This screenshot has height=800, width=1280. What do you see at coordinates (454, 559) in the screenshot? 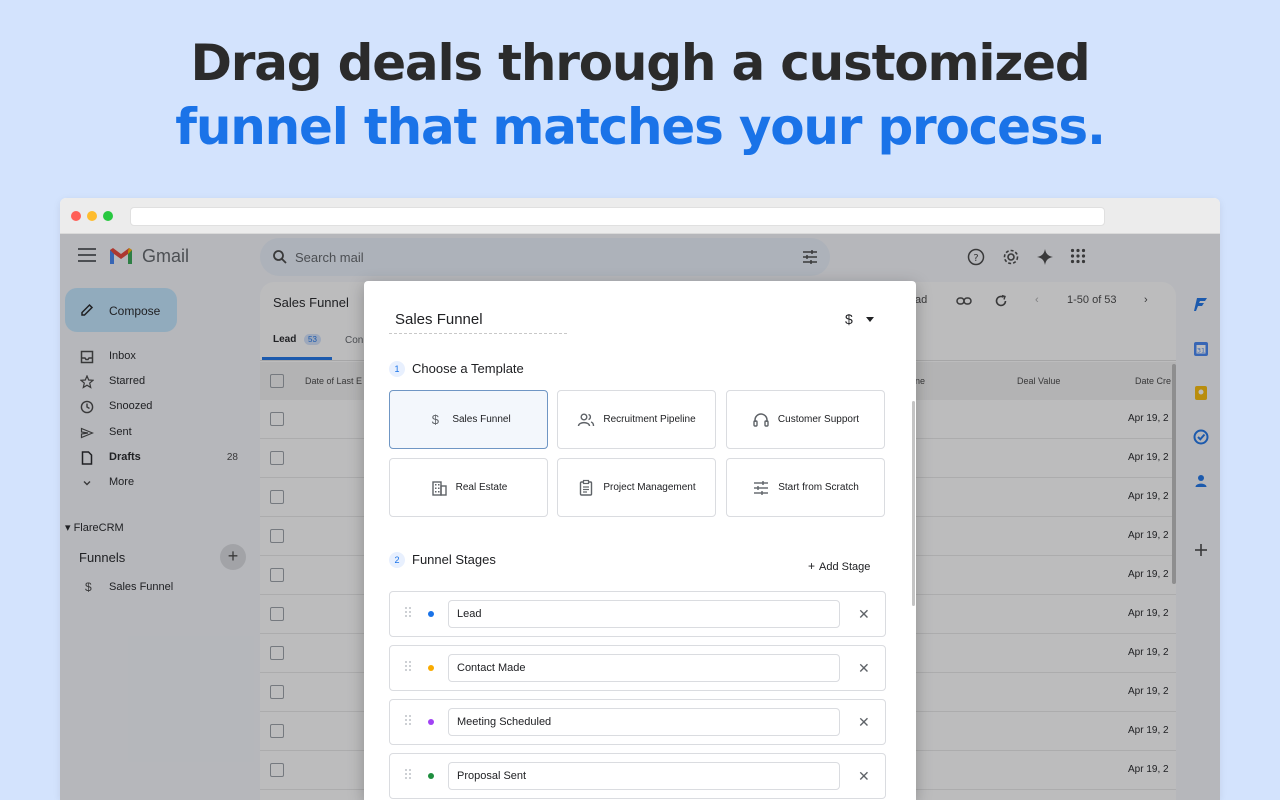
I see `step-title-stages: Funnel Stages` at bounding box center [454, 559].